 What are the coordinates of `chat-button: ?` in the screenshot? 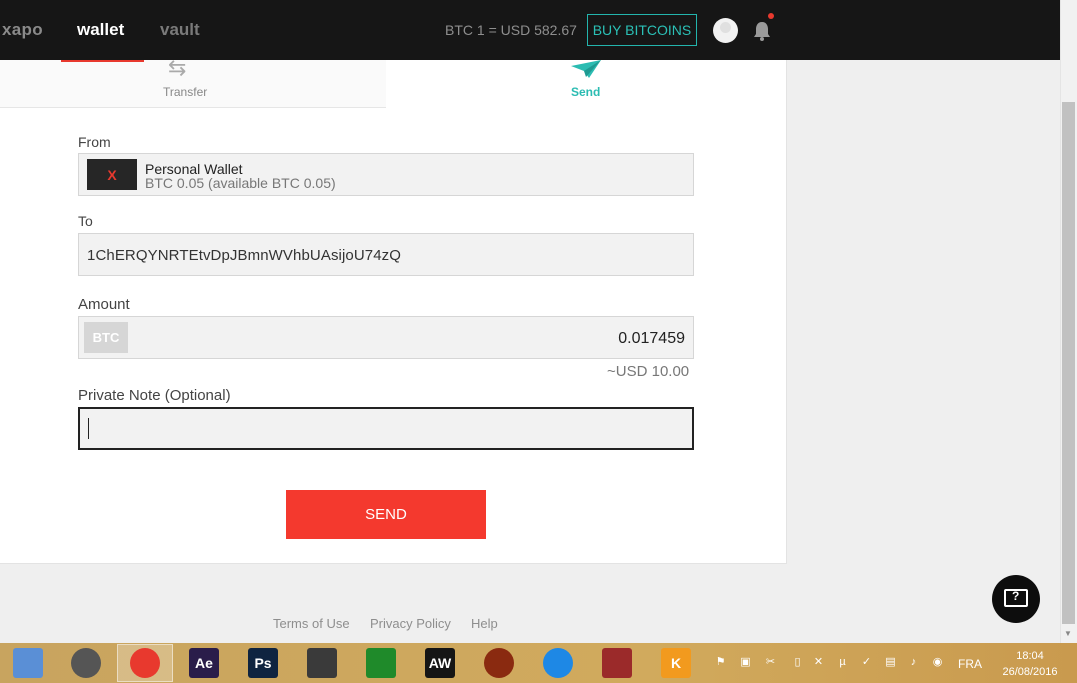 It's located at (1016, 599).